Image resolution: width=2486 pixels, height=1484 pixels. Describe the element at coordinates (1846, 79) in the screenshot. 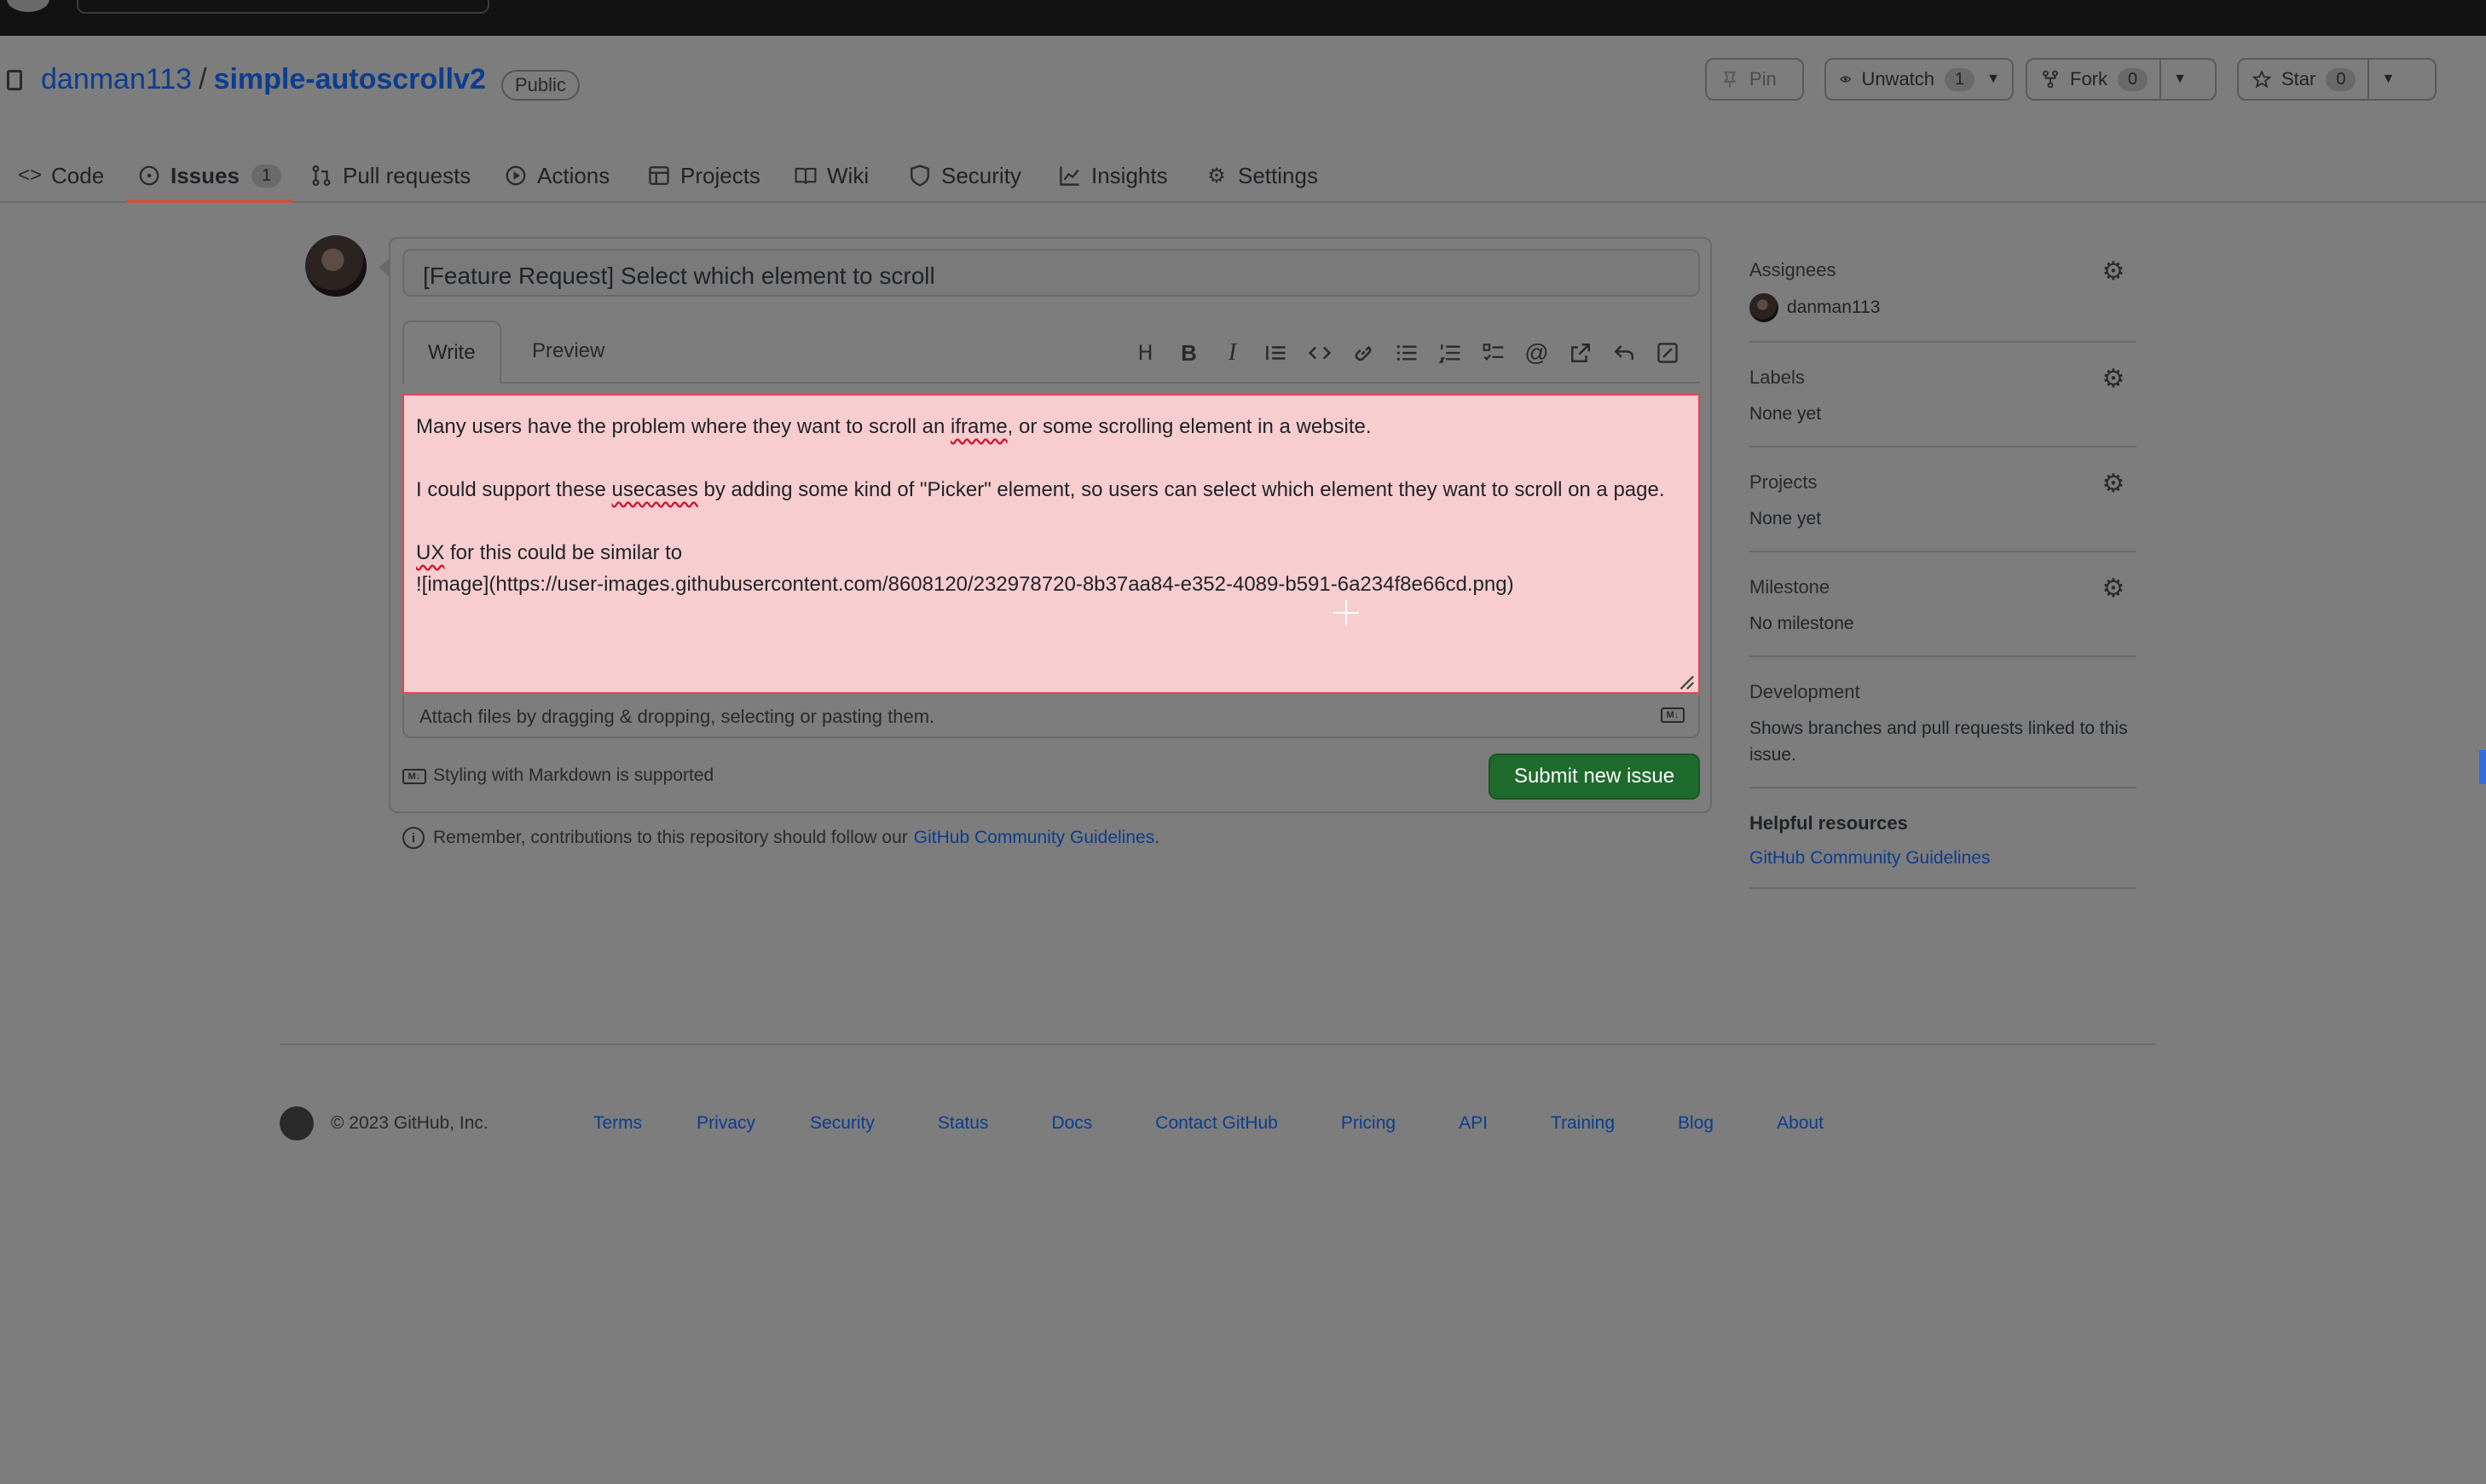

I see `eye-icon` at that location.